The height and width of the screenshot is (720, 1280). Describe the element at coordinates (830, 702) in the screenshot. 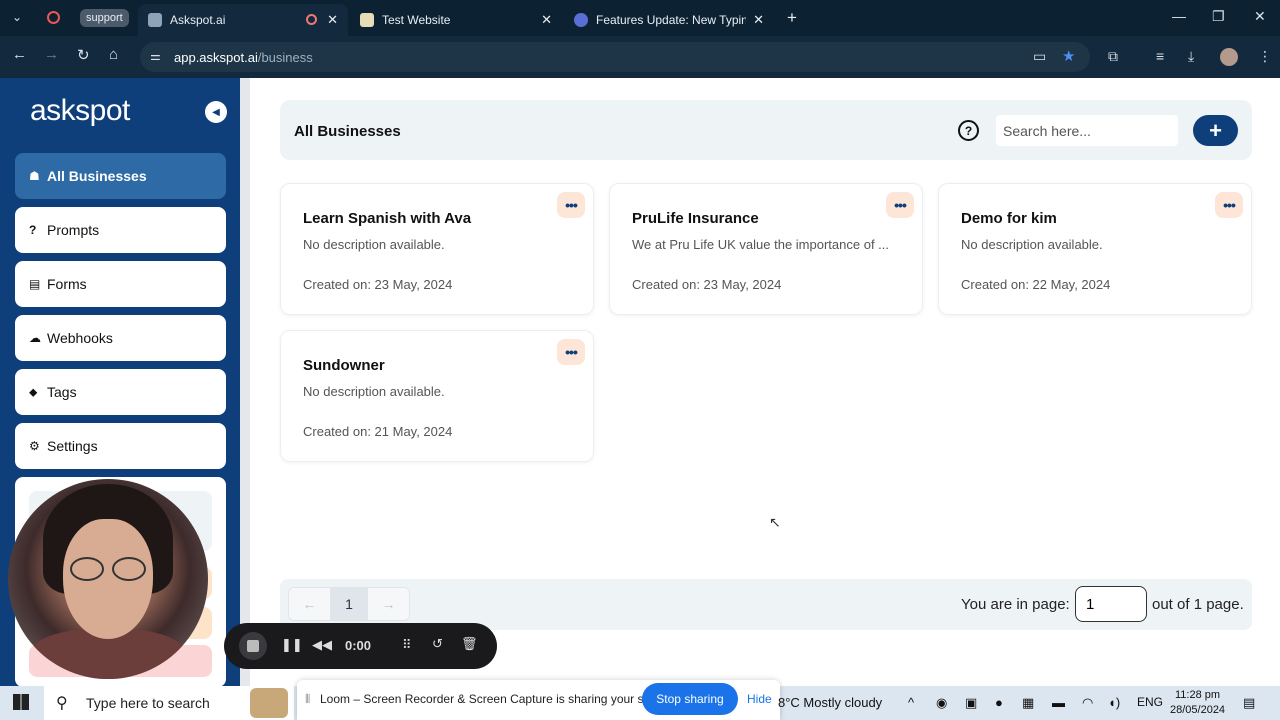

I see `weather-text: 8°C Mostly cloudy` at that location.